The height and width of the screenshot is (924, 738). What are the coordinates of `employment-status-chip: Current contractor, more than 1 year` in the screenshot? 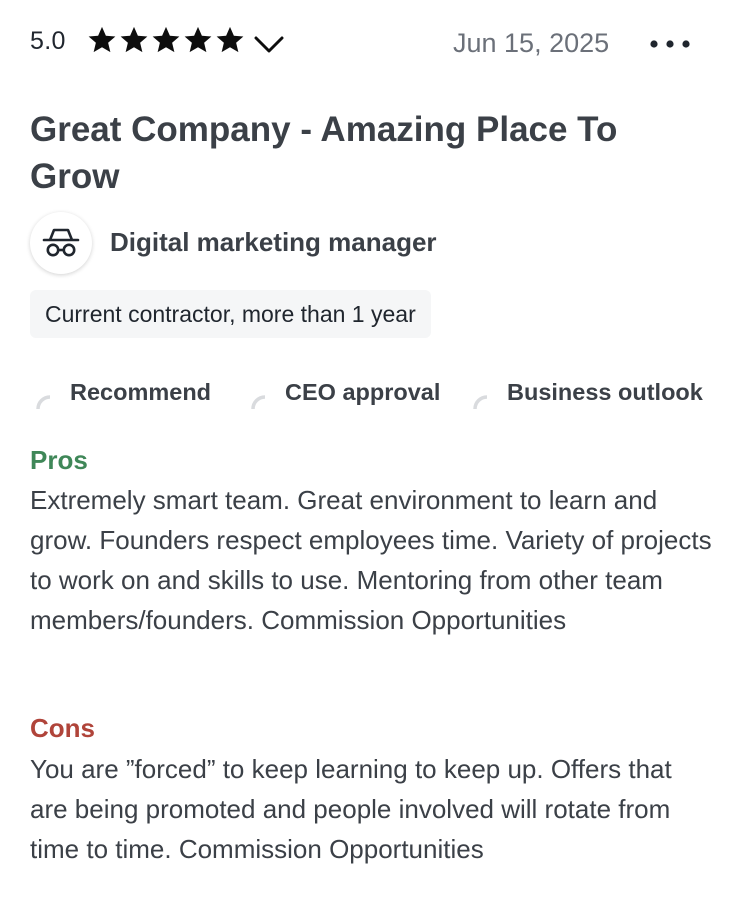 It's located at (230, 314).